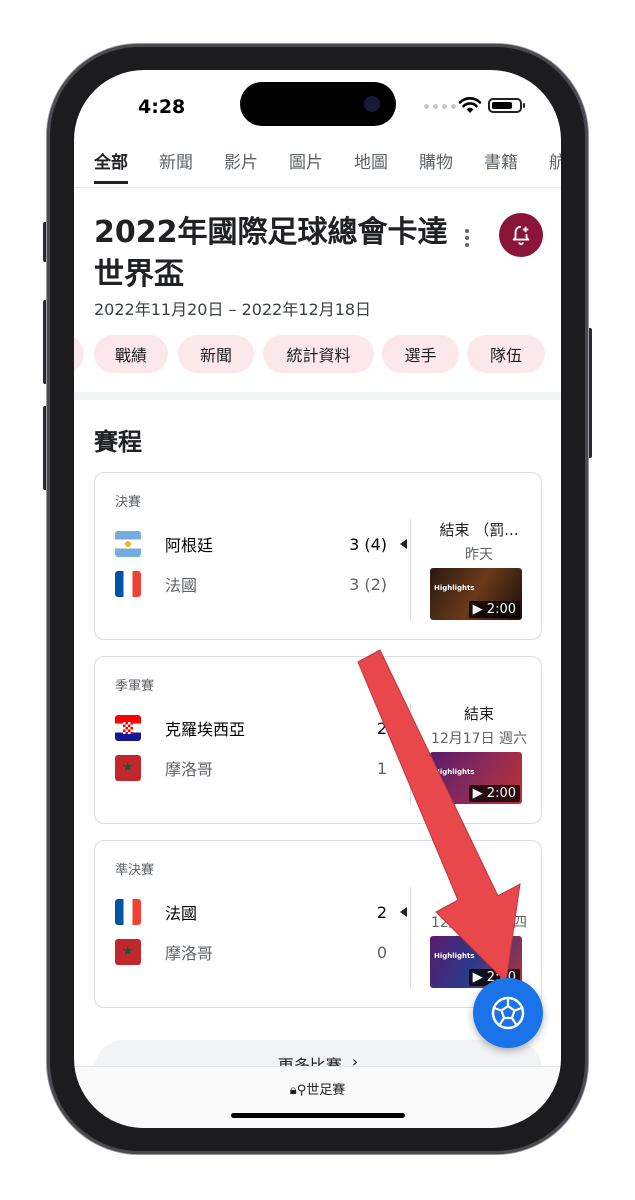 This screenshot has height=1200, width=635. Describe the element at coordinates (440, 106) in the screenshot. I see `signal-dots-icon` at that location.